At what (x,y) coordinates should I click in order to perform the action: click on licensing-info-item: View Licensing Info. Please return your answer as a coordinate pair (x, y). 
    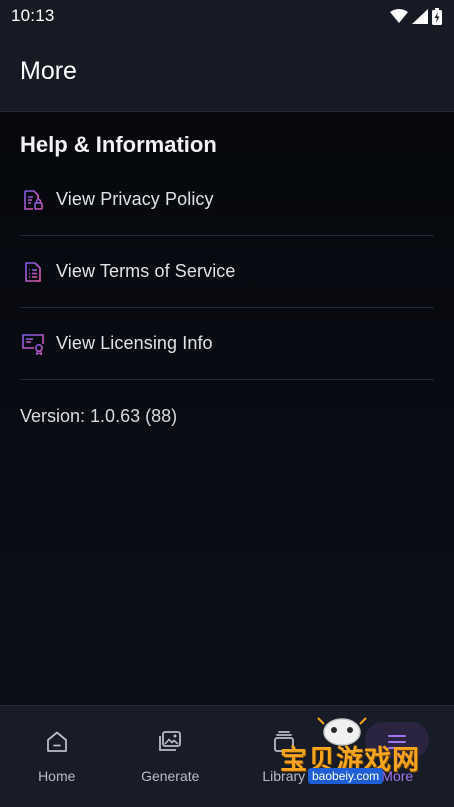
    Looking at the image, I should click on (227, 344).